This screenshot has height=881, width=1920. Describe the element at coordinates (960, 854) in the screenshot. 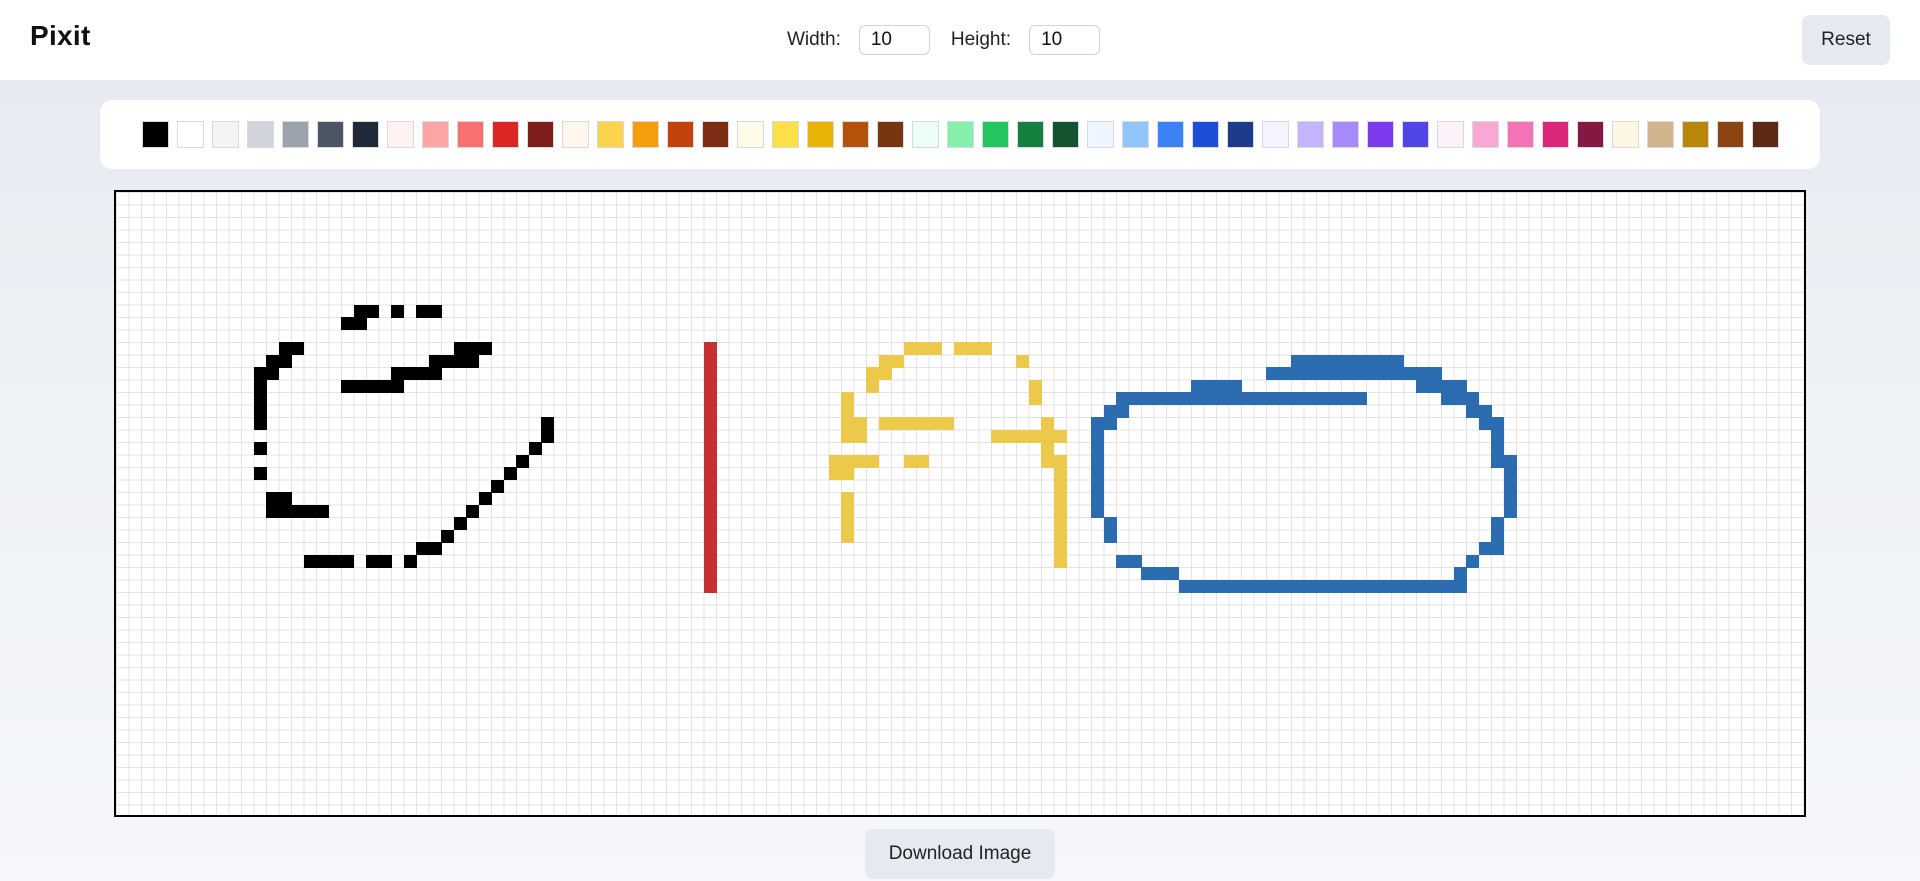

I see `download-image-button: Download Image` at that location.